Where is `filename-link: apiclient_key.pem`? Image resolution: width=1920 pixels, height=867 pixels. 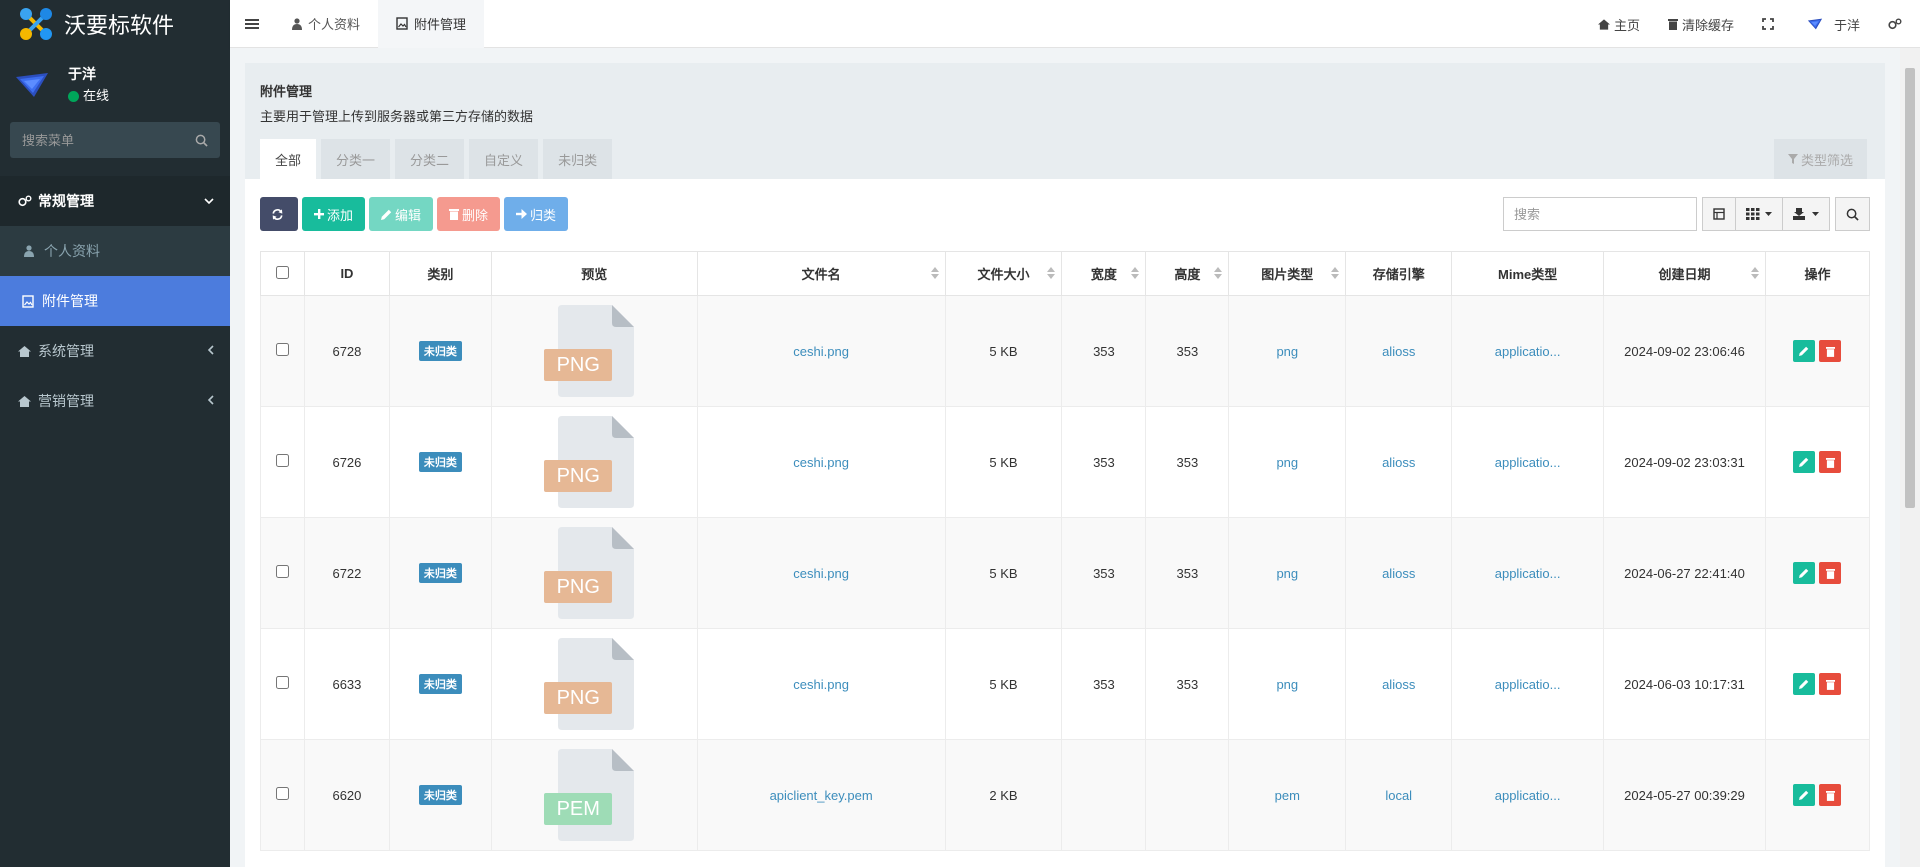
filename-link: apiclient_key.pem is located at coordinates (821, 795).